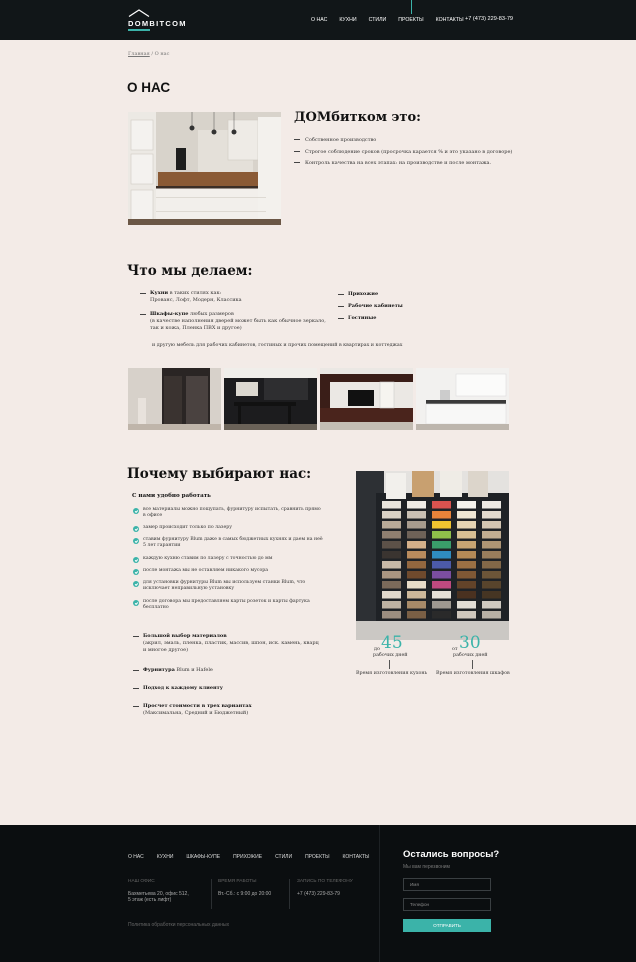  I want to click on kitchen-photo, so click(204, 168).